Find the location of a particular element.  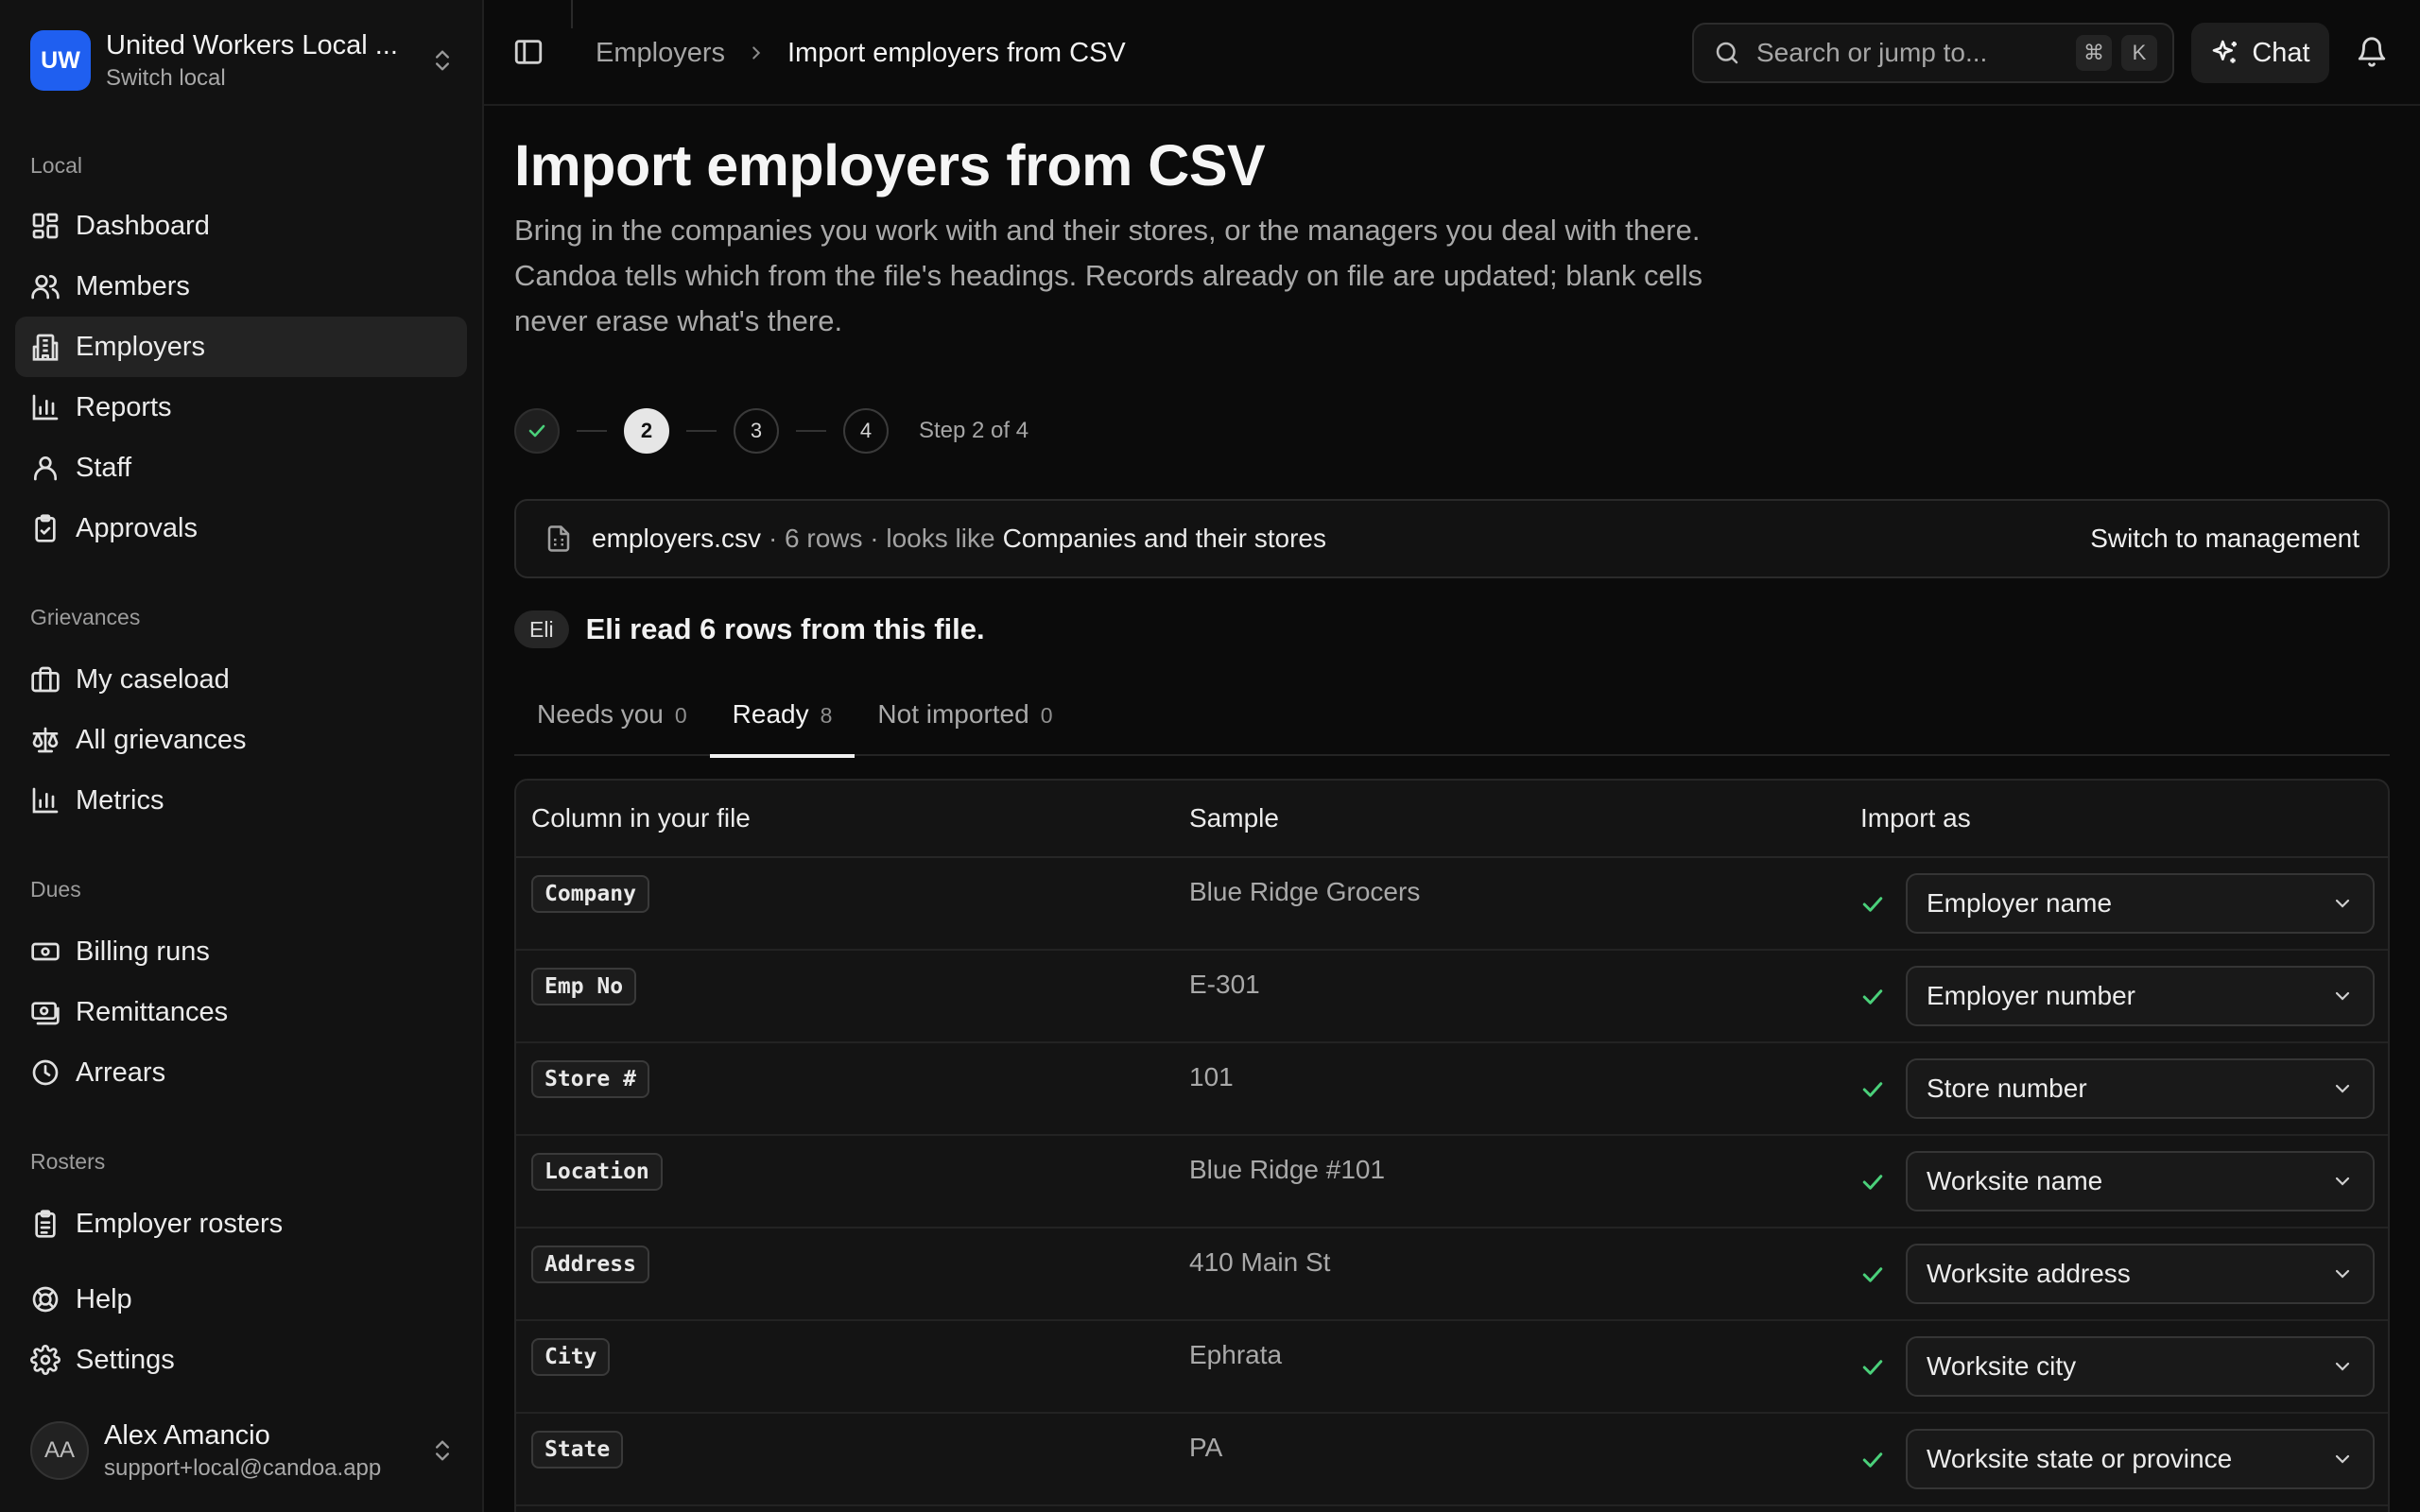

column-chip: Store # is located at coordinates (590, 1079).